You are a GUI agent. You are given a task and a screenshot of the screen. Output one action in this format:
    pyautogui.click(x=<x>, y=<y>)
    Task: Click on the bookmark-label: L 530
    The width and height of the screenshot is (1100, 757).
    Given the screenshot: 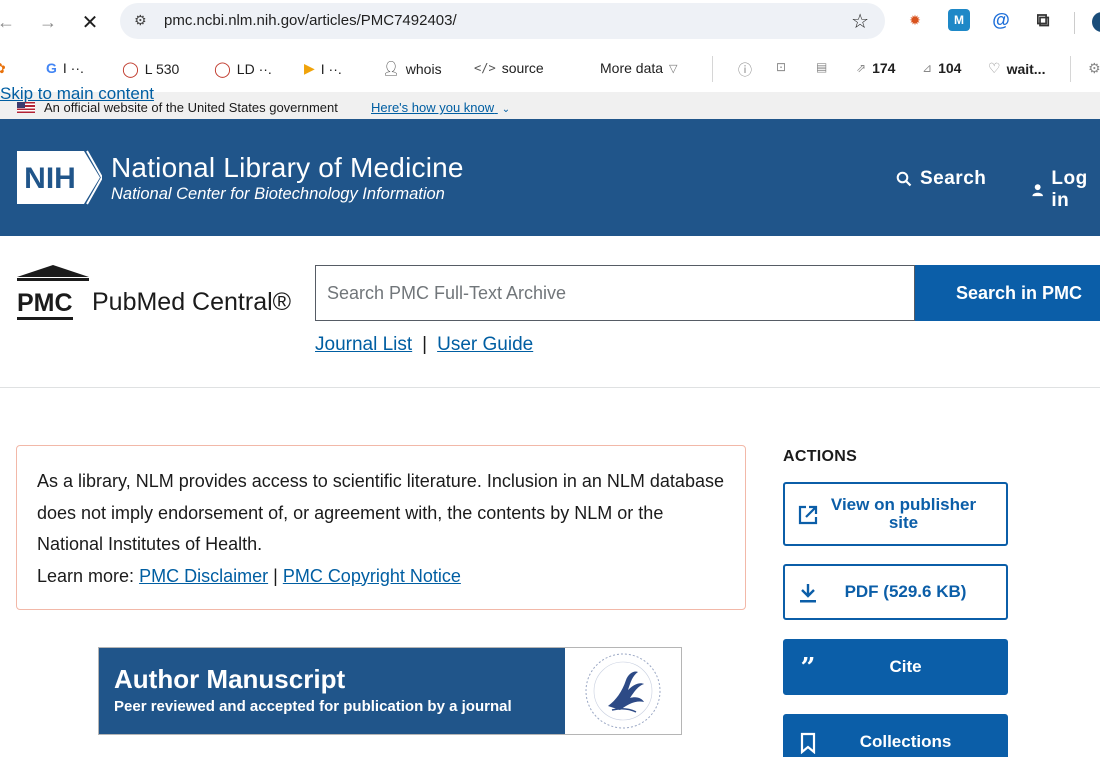 What is the action you would take?
    pyautogui.click(x=162, y=69)
    